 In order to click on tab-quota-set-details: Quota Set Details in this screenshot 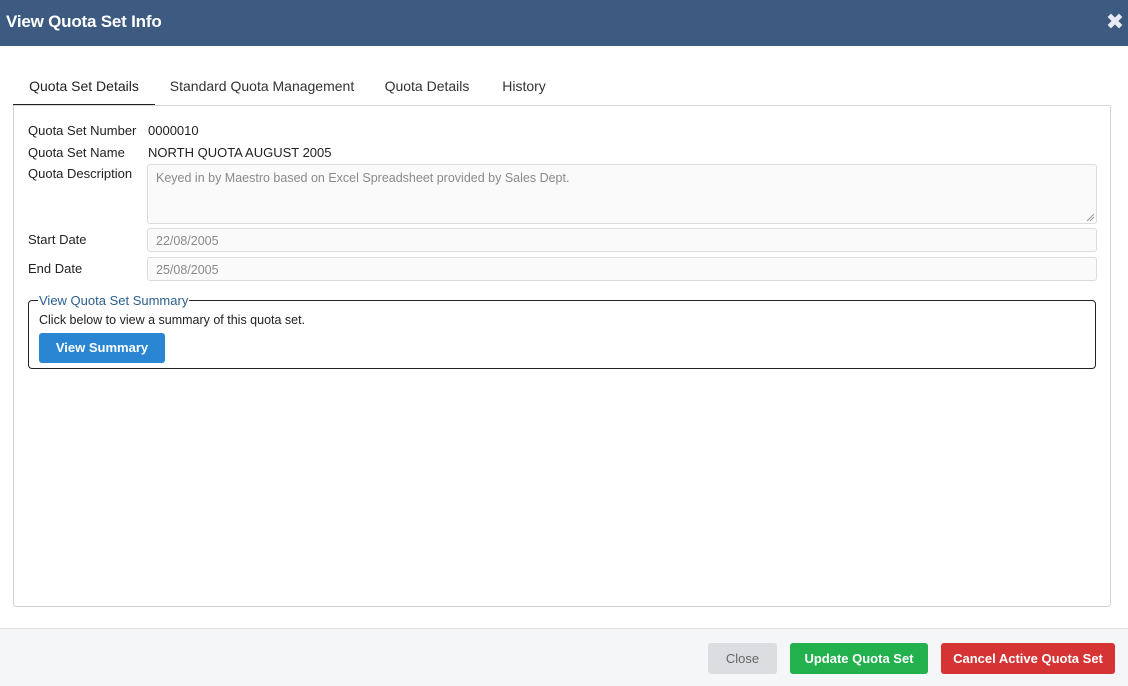, I will do `click(84, 86)`.